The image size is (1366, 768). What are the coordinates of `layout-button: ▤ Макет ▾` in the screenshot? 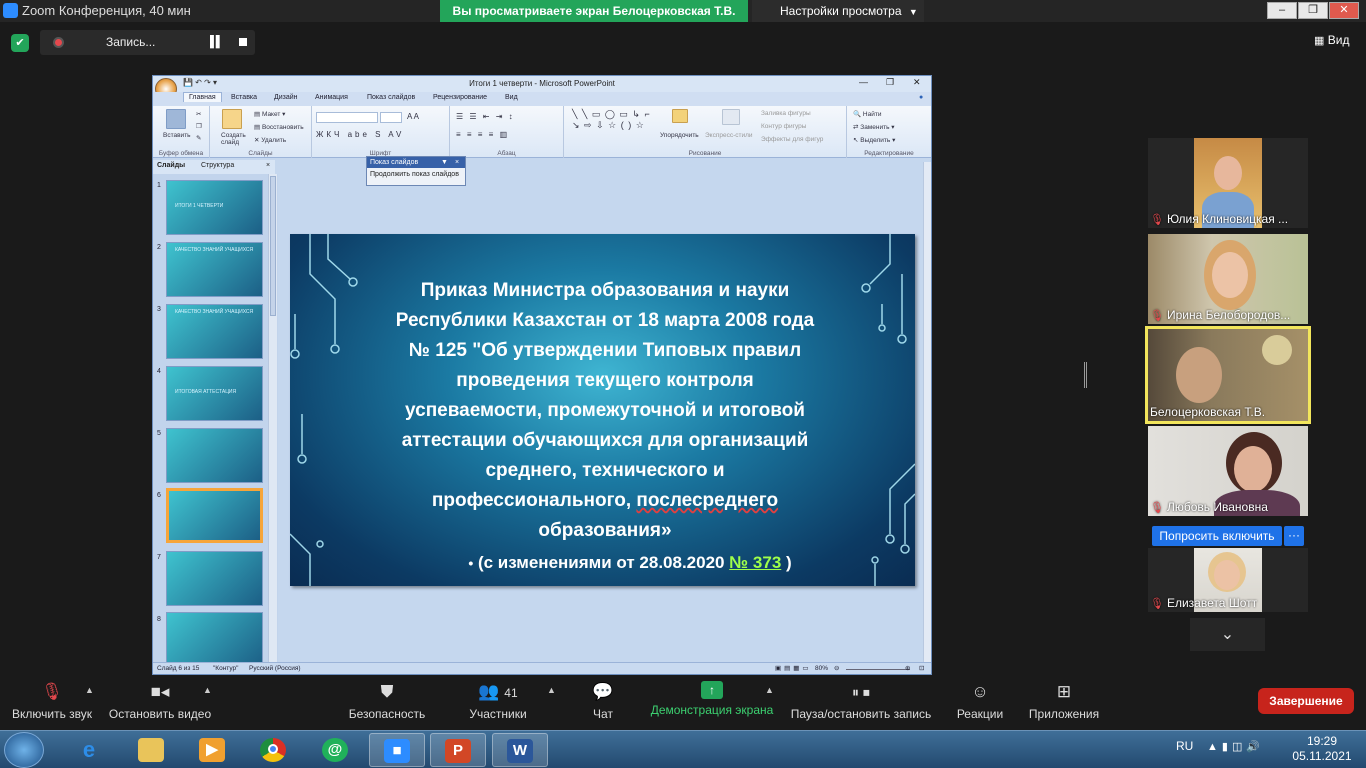 It's located at (269, 114).